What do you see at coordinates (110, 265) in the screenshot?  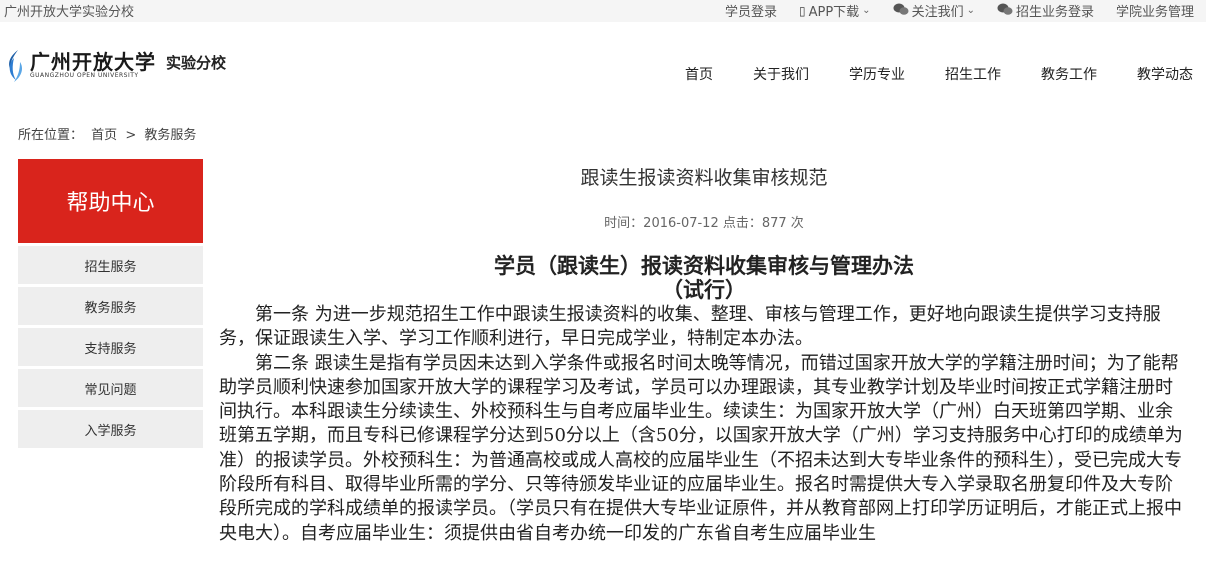 I see `sidebar-item-admissions-service: 招生服务` at bounding box center [110, 265].